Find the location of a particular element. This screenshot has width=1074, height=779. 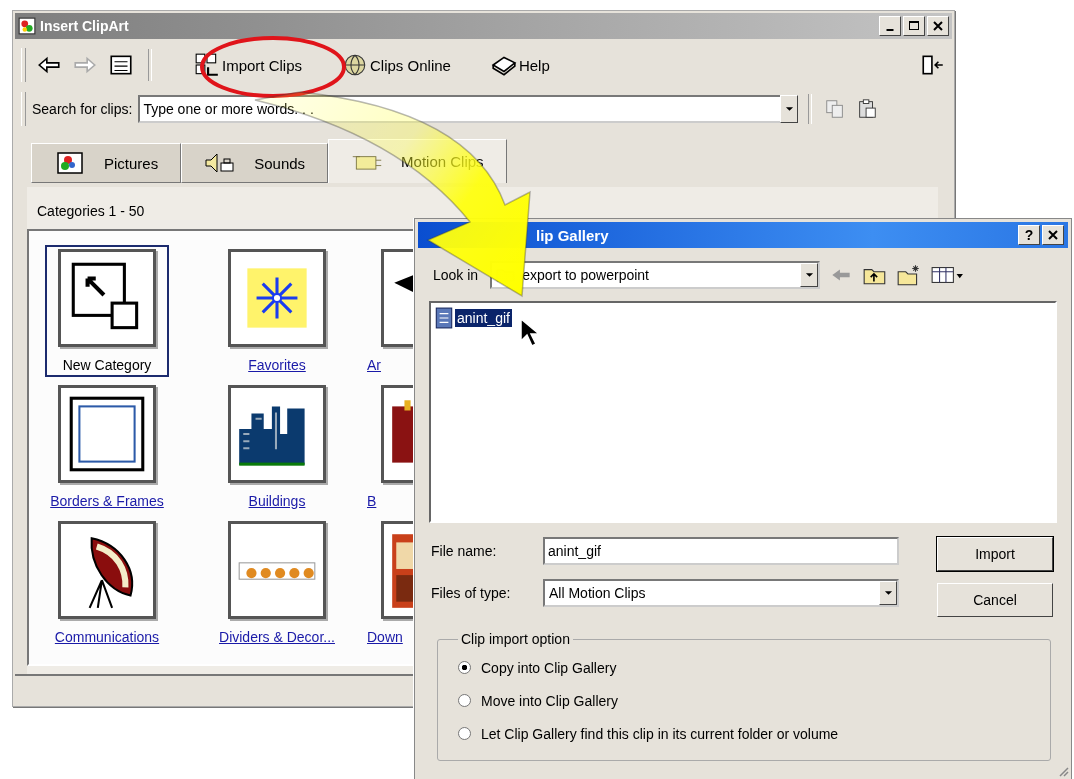

window-title: Insert ClipArt is located at coordinates (84, 26).